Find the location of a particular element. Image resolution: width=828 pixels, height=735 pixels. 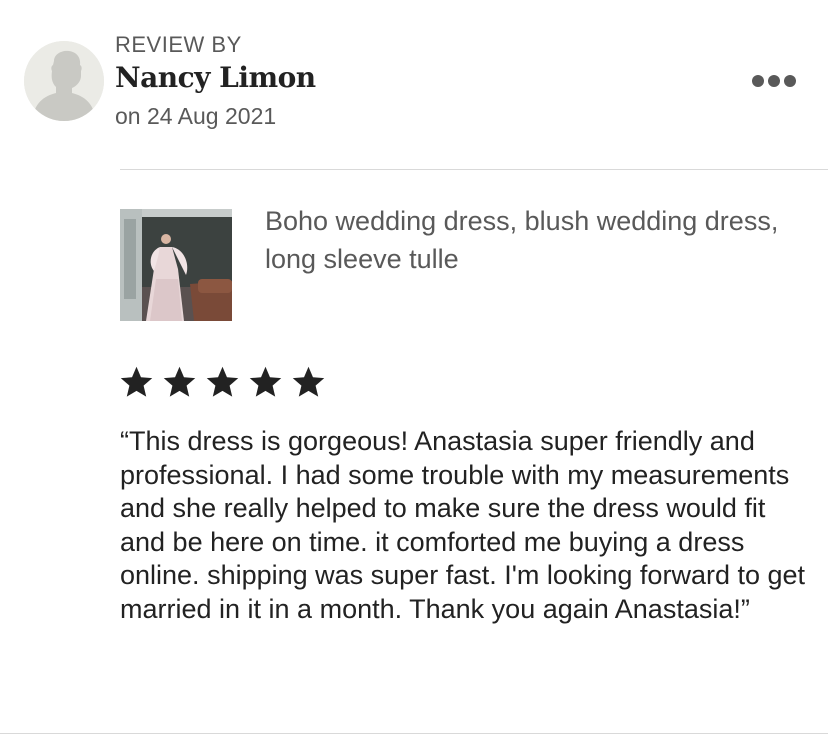

listing-thumbnail is located at coordinates (176, 265).